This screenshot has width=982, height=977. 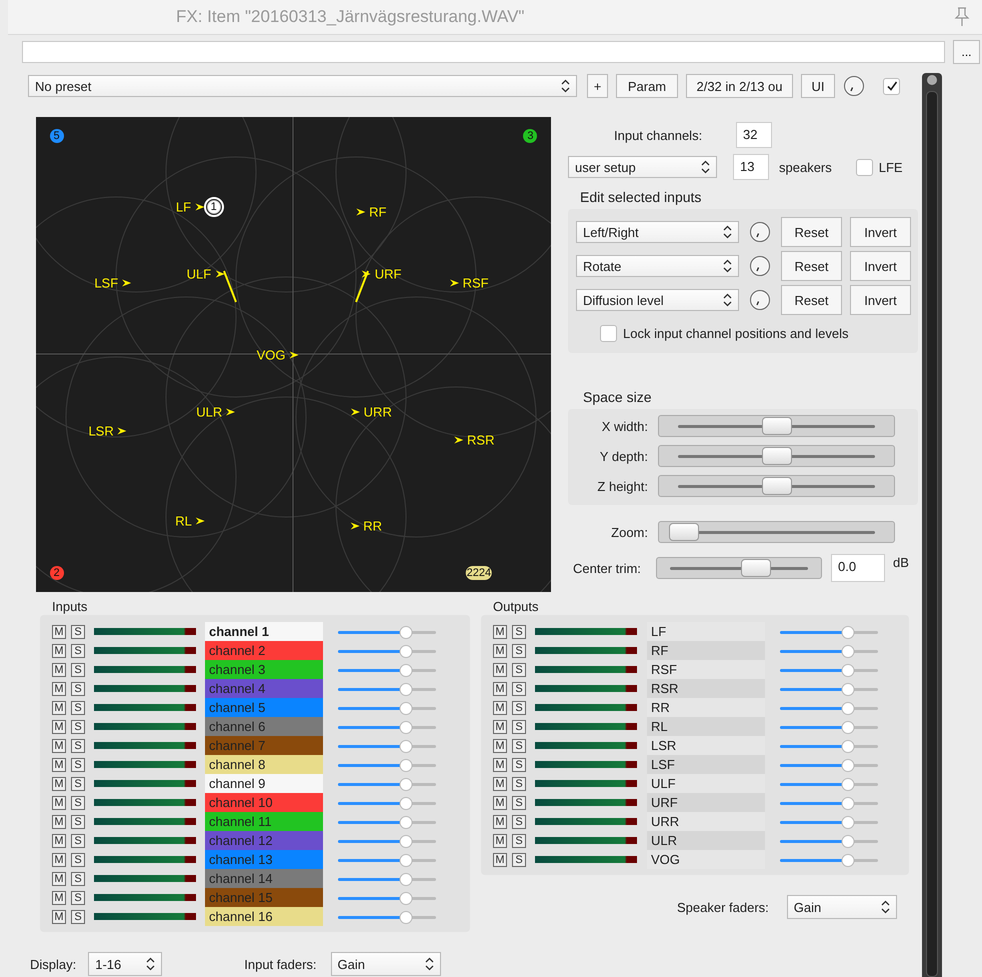 What do you see at coordinates (264, 783) in the screenshot?
I see `channel-name: channel 9` at bounding box center [264, 783].